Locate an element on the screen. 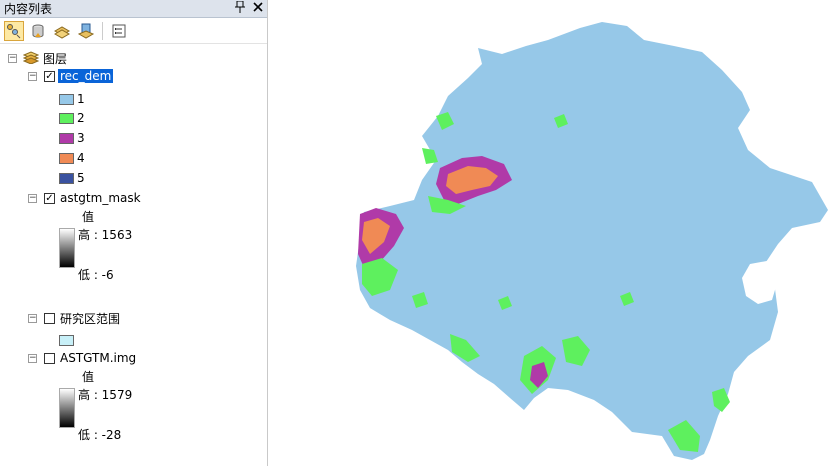 This screenshot has height=469, width=835. layer-row-astgtm-mask: − ✓ astgtm_mask is located at coordinates (84, 198).